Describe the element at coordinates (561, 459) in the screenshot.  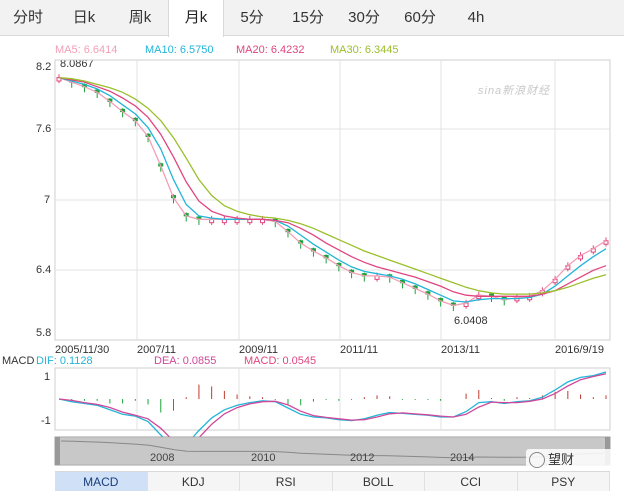
I see `badge-text: 望财` at that location.